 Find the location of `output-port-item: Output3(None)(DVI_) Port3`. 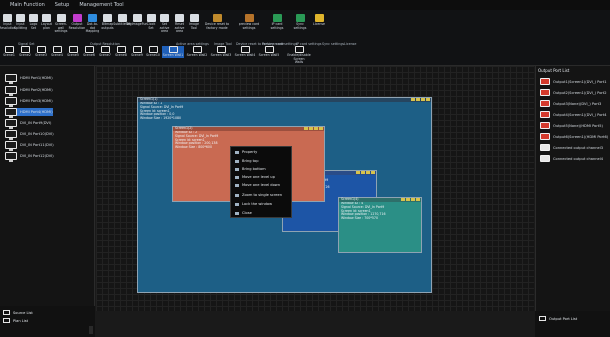

output-port-item: Output3(None)(DVI_) Port3 is located at coordinates (570, 103).